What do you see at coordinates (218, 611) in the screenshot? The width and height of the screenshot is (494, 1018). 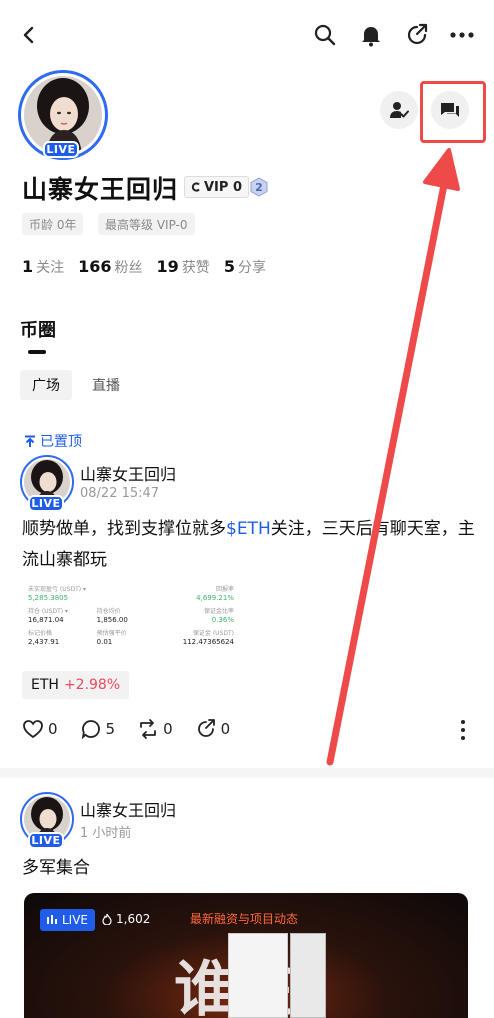 I see `trade-stat-label: 保证金比率` at bounding box center [218, 611].